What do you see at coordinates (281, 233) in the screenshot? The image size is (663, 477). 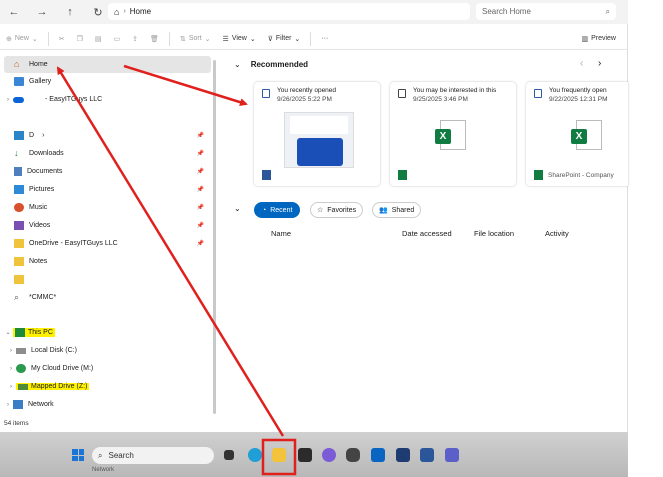 I see `column-name: Name` at bounding box center [281, 233].